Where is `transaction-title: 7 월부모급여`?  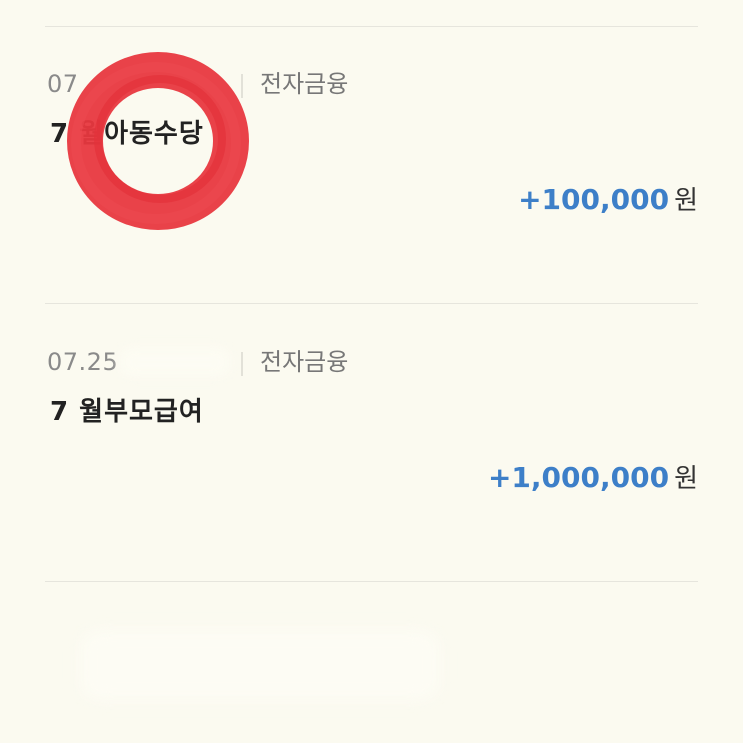
transaction-title: 7 월부모급여 is located at coordinates (127, 412).